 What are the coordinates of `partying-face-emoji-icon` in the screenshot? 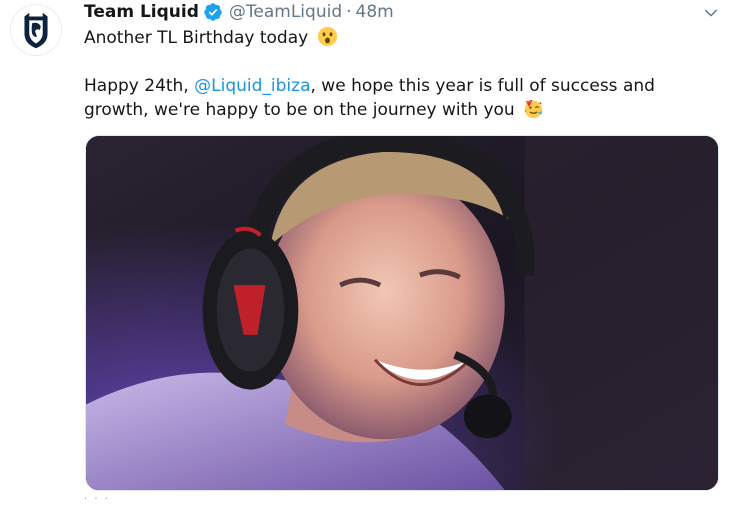 It's located at (533, 108).